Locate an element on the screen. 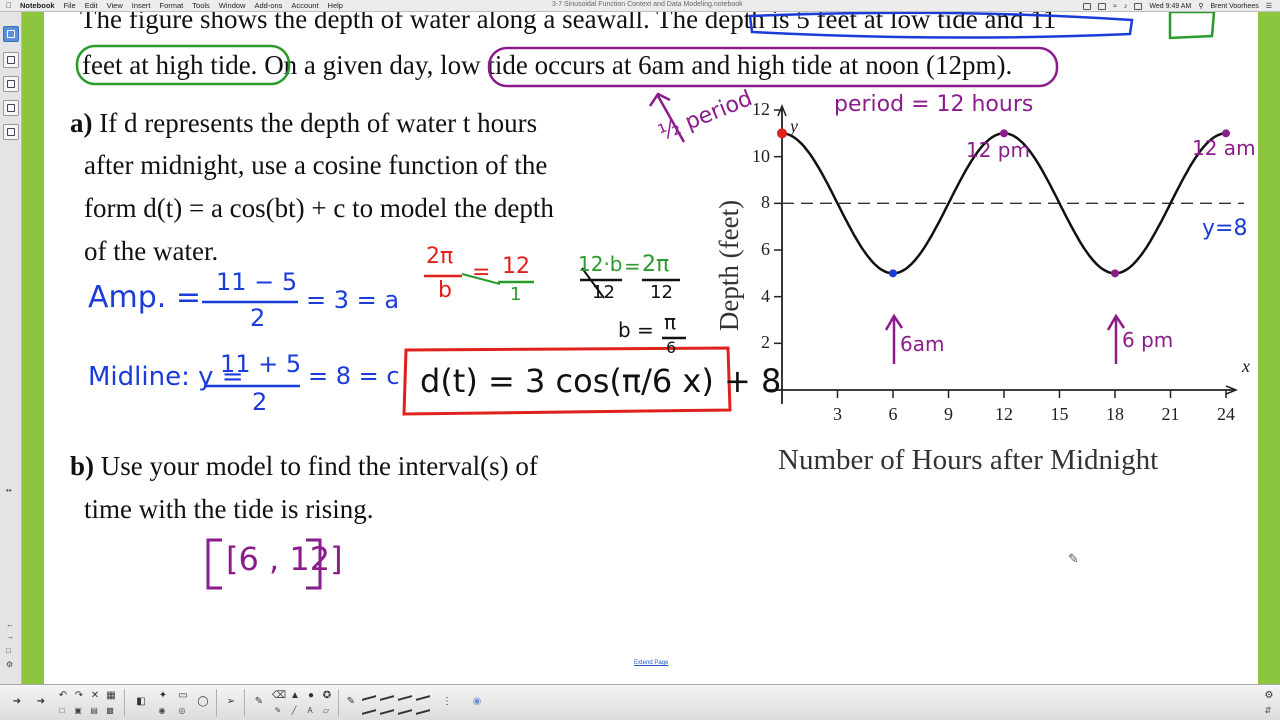 The image size is (1280, 720). paste-icon: ▤ is located at coordinates (94, 710).